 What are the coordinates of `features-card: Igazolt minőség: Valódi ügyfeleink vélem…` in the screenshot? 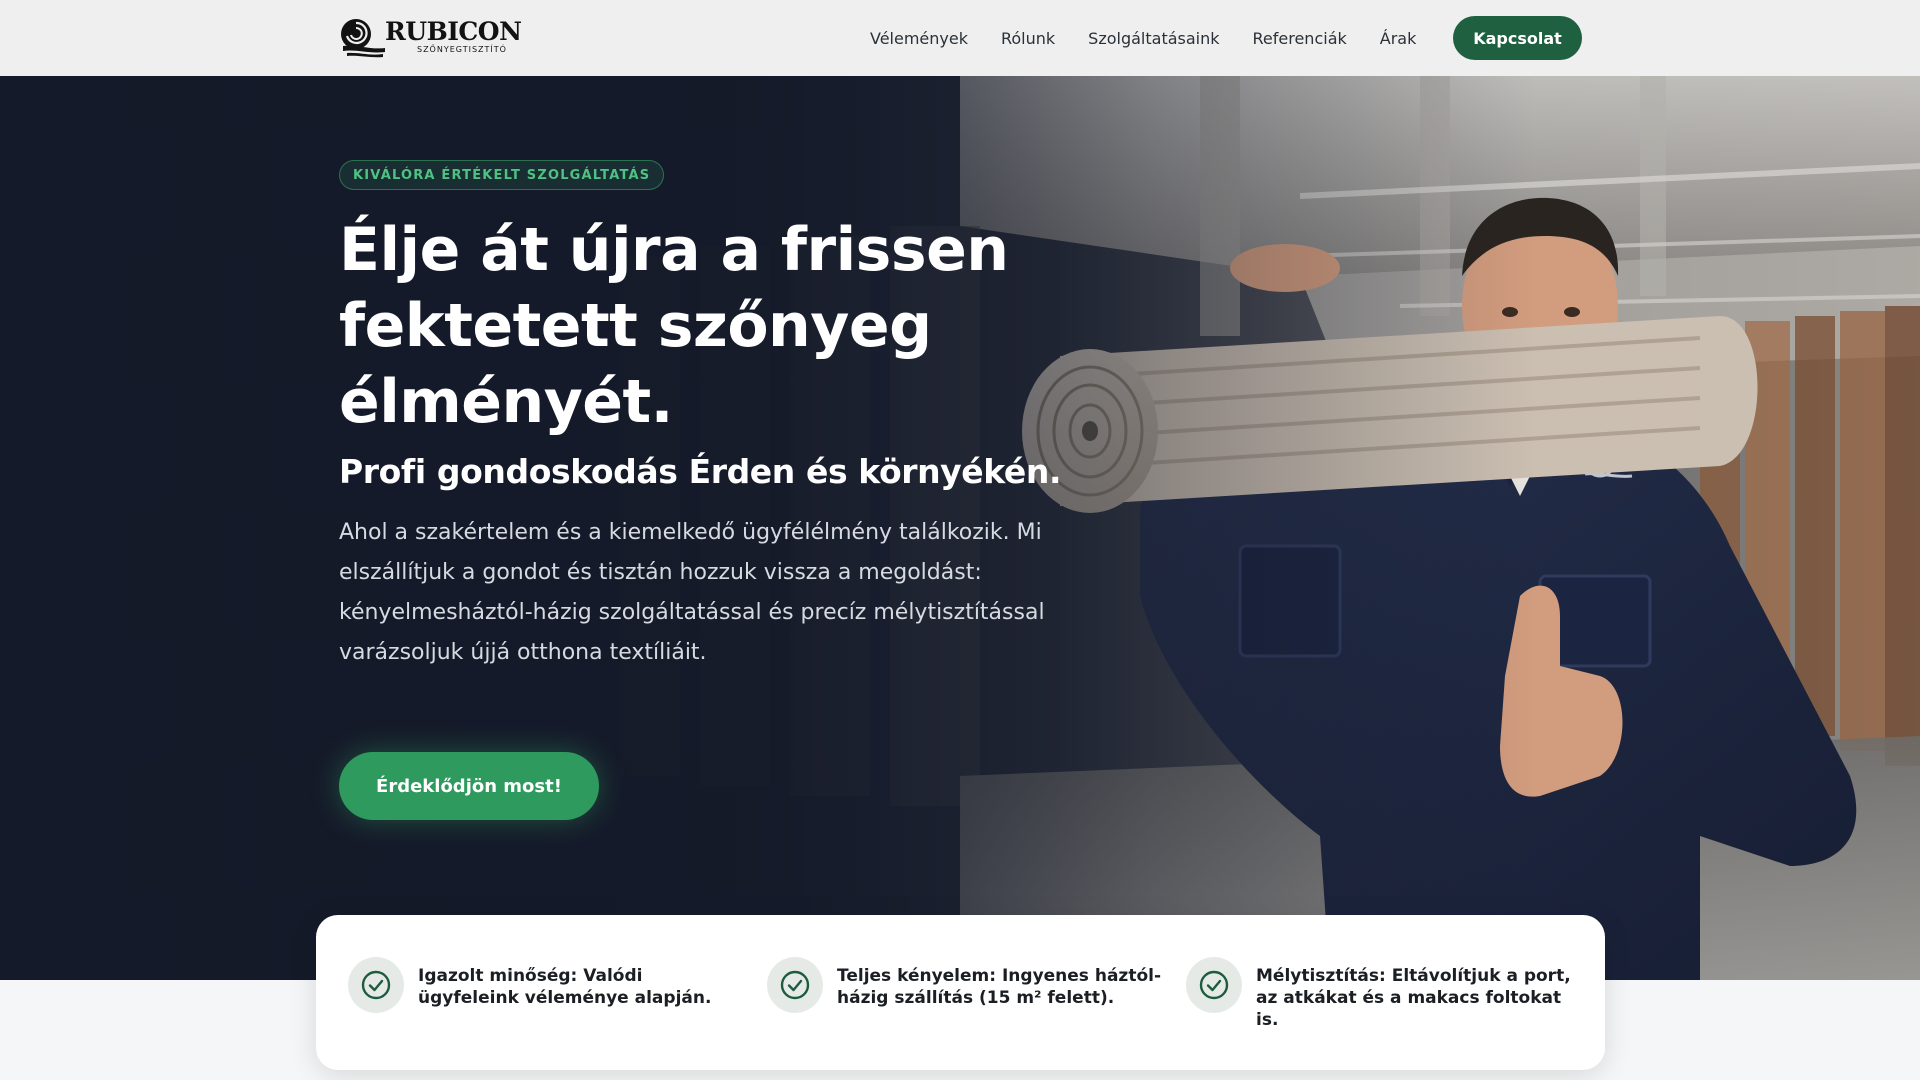 It's located at (960, 992).